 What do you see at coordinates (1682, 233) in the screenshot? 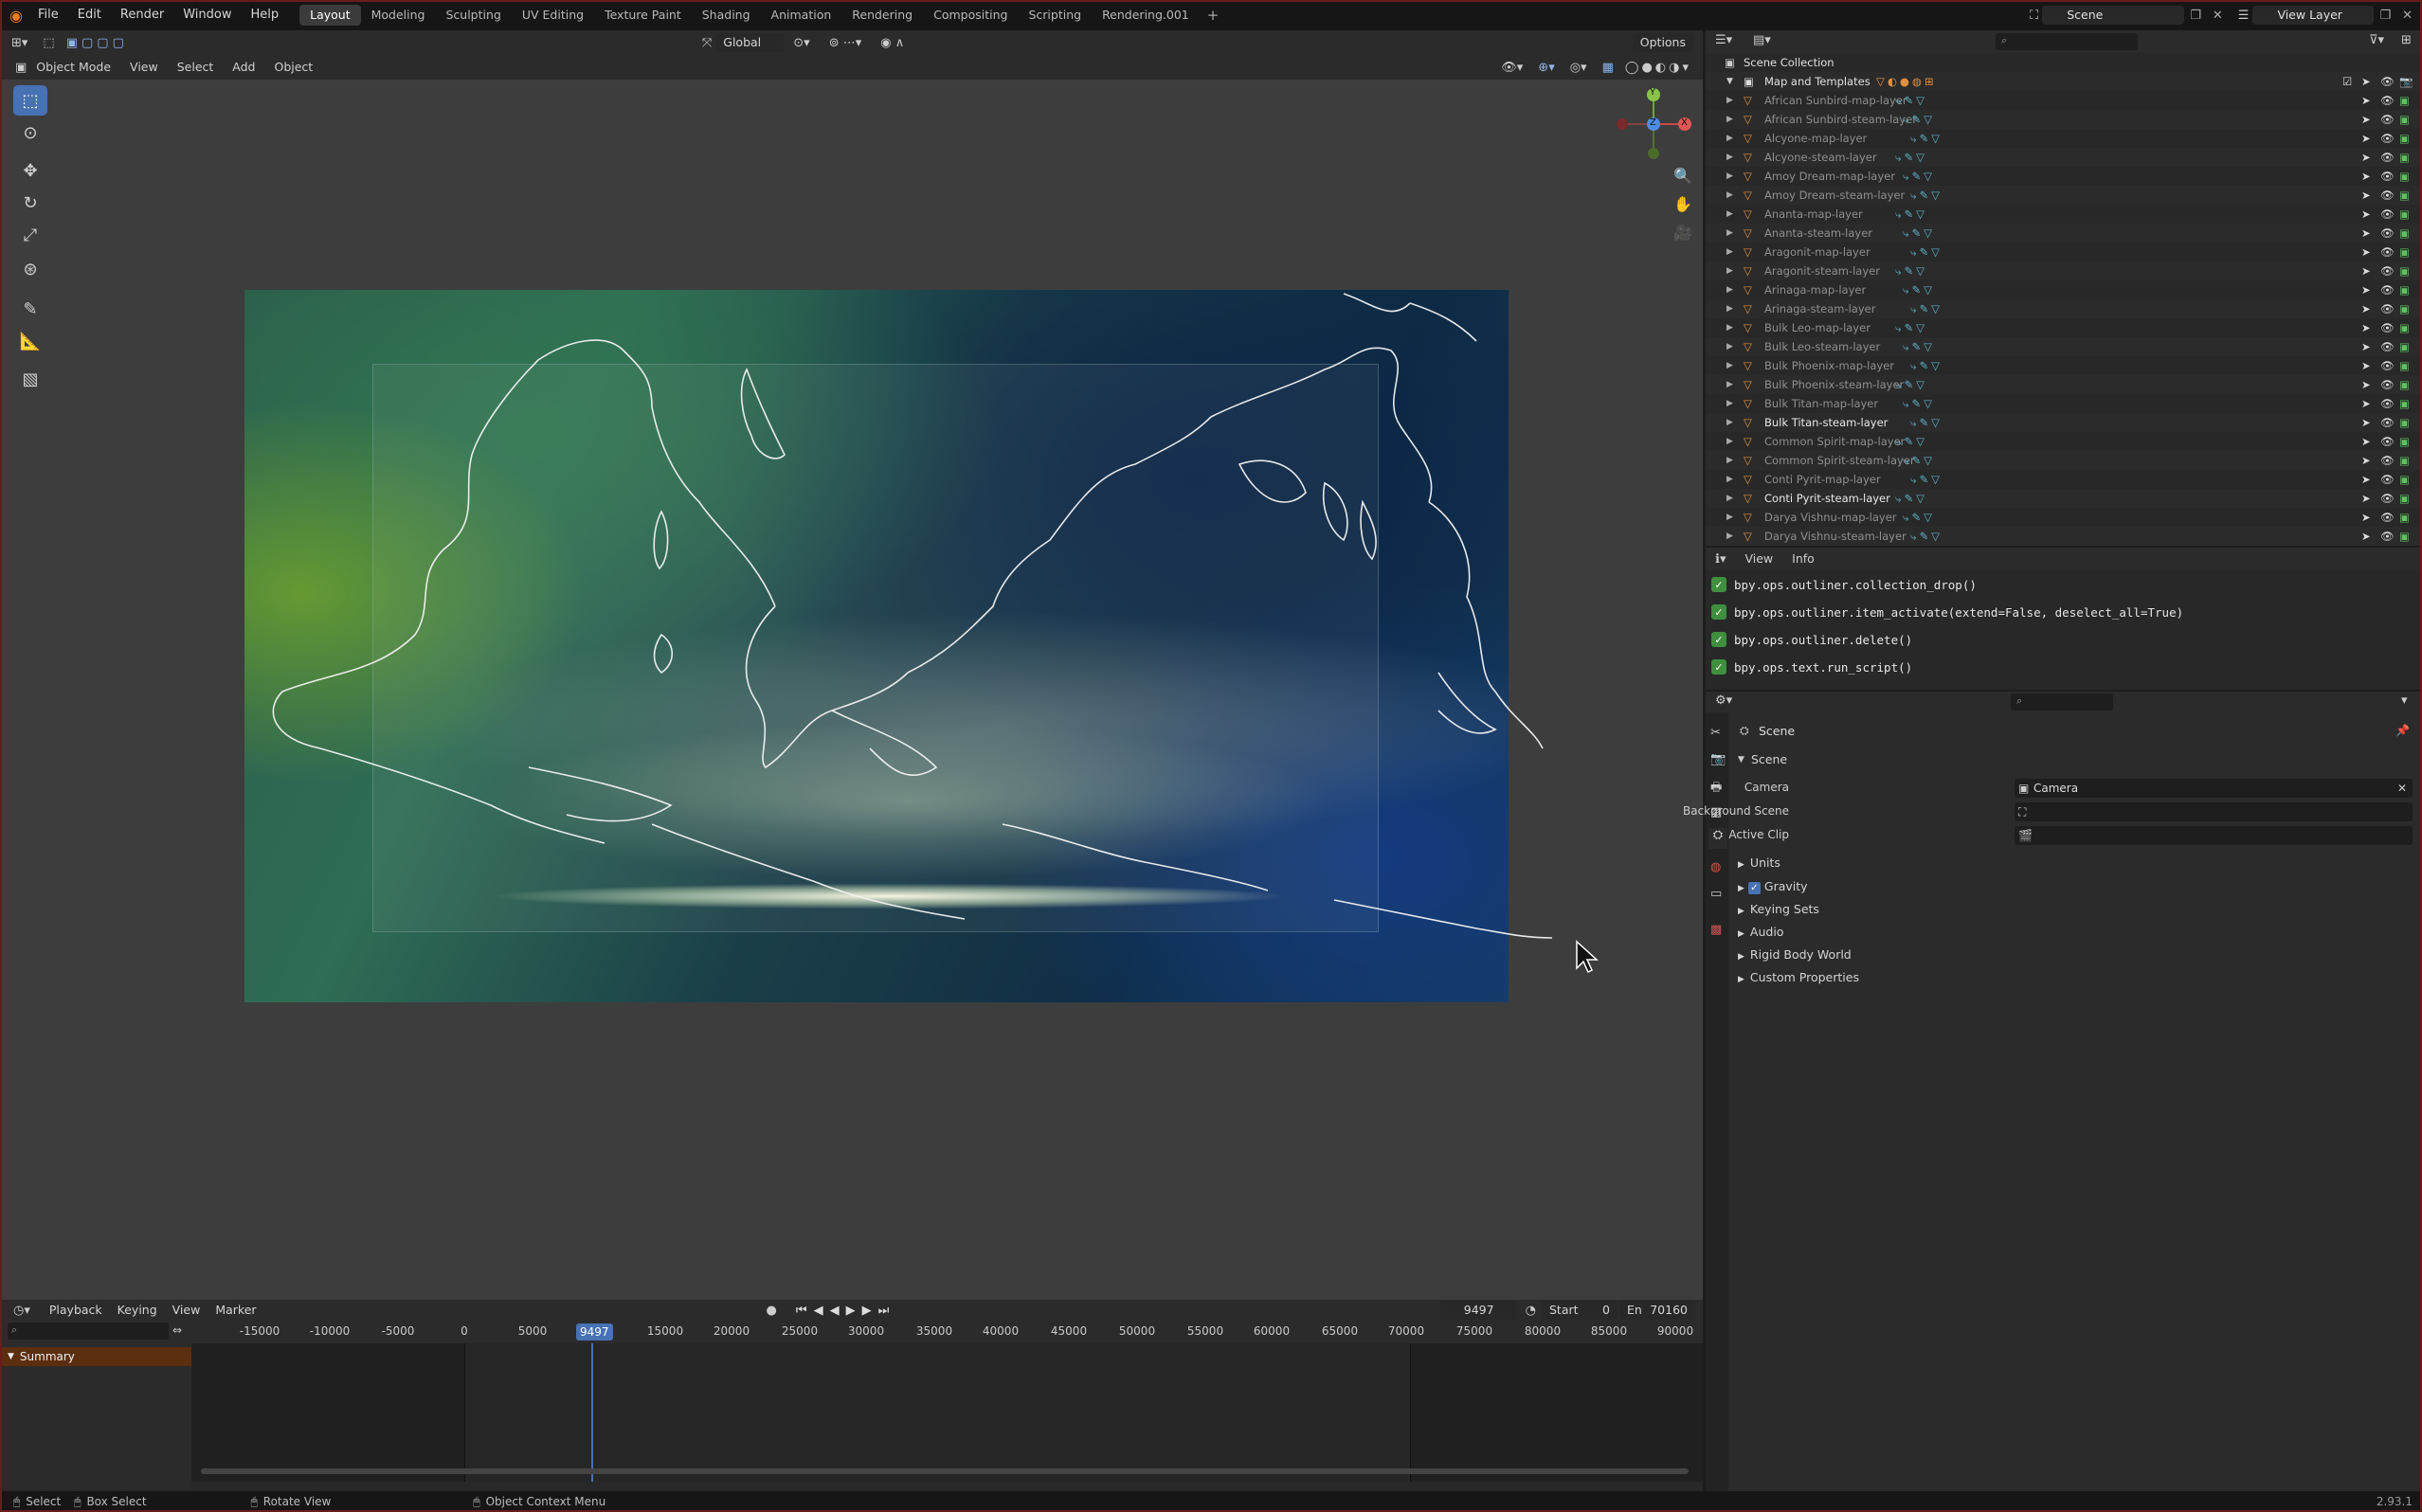
I see `camera-view-icon: 🎥` at bounding box center [1682, 233].